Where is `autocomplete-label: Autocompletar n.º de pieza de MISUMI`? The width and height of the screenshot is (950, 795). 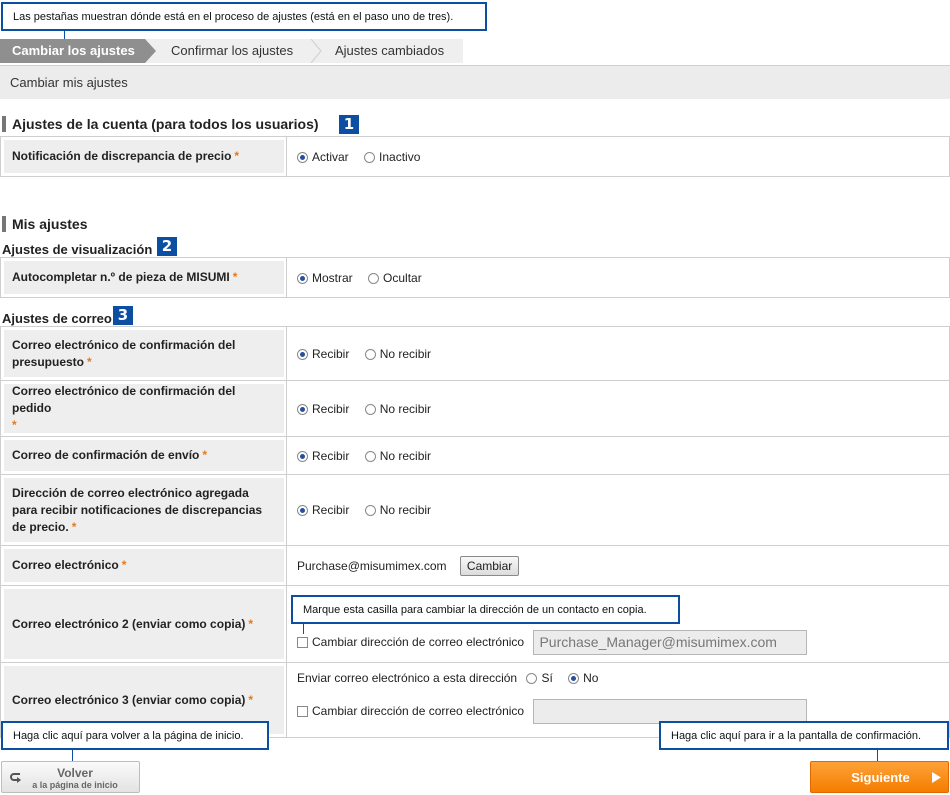 autocomplete-label: Autocompletar n.º de pieza de MISUMI is located at coordinates (121, 277).